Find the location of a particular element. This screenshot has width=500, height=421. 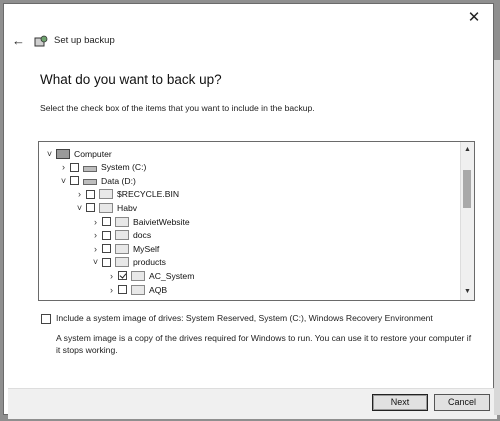

background-window-edge is located at coordinates (497, 237).